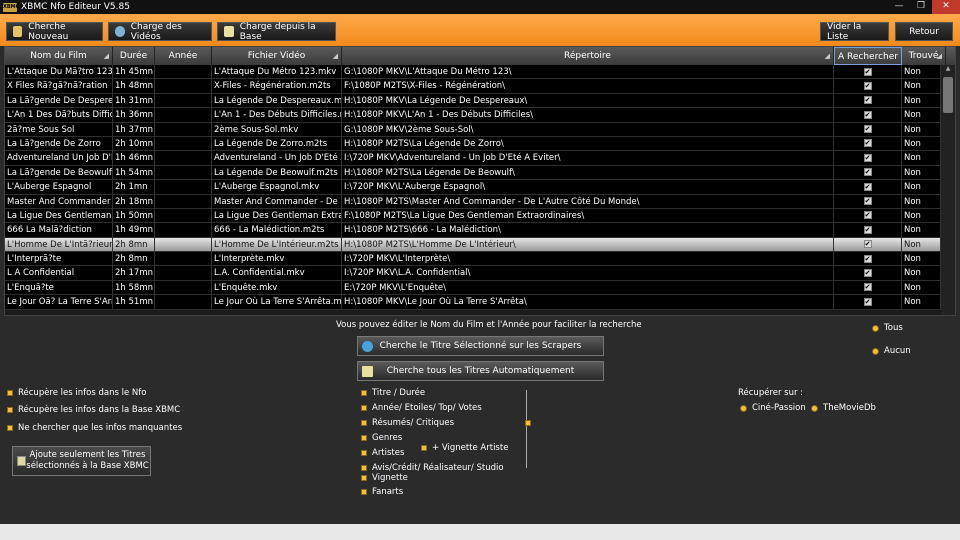  Describe the element at coordinates (588, 187) in the screenshot. I see `cell-directory: I:\720P MKV\L'Auberge Espagnol\` at that location.